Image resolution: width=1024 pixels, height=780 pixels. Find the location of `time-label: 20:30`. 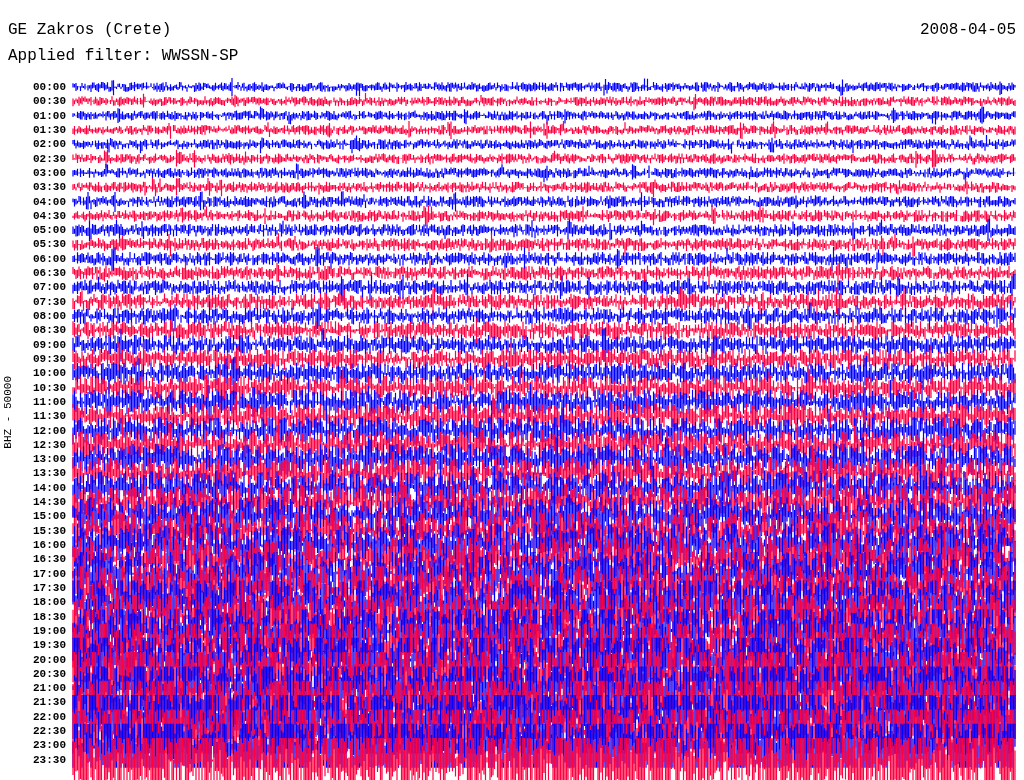

time-label: 20:30 is located at coordinates (49, 674).